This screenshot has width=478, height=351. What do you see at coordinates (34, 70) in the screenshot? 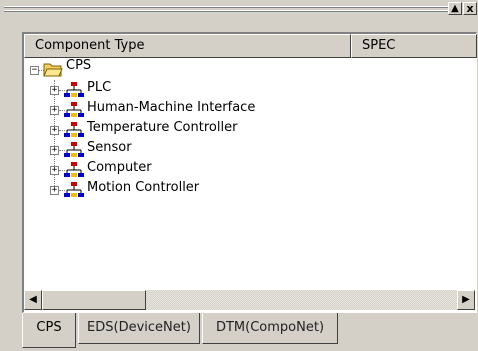
I see `collapse-toggle-root: −` at bounding box center [34, 70].